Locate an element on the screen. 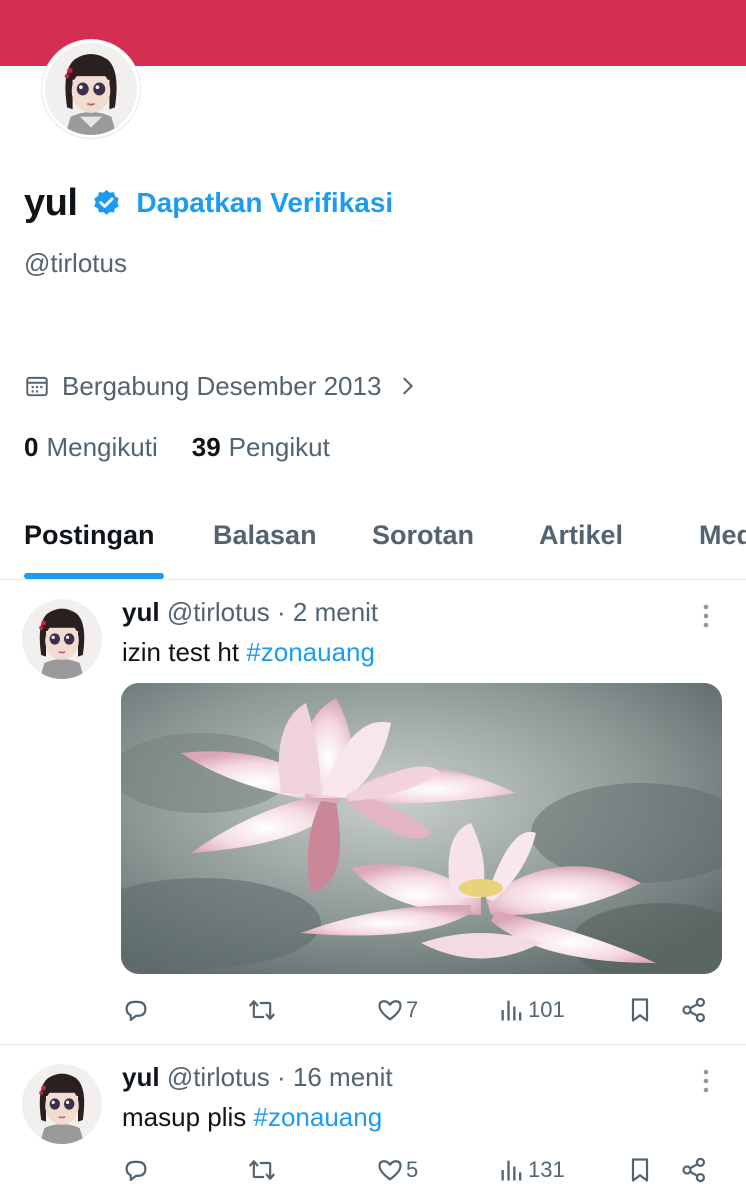 This screenshot has width=746, height=1200. joined-date-row: Bergabung Desember 2013 is located at coordinates (221, 386).